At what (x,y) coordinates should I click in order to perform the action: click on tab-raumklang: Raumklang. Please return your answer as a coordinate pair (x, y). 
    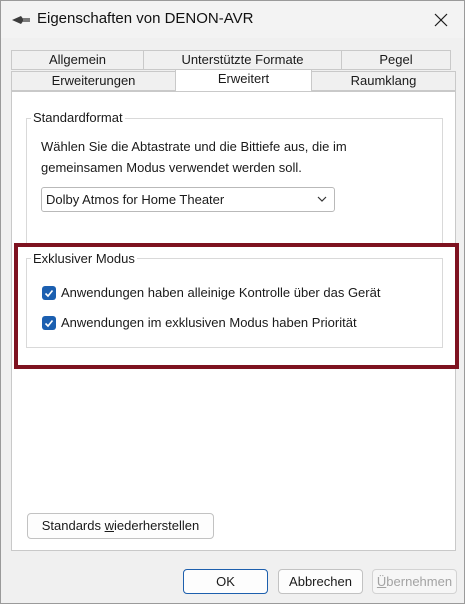
    Looking at the image, I should click on (383, 81).